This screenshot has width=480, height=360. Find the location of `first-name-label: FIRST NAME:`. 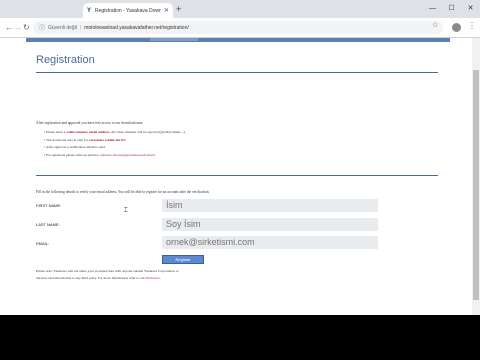

first-name-label: FIRST NAME: is located at coordinates (49, 205).